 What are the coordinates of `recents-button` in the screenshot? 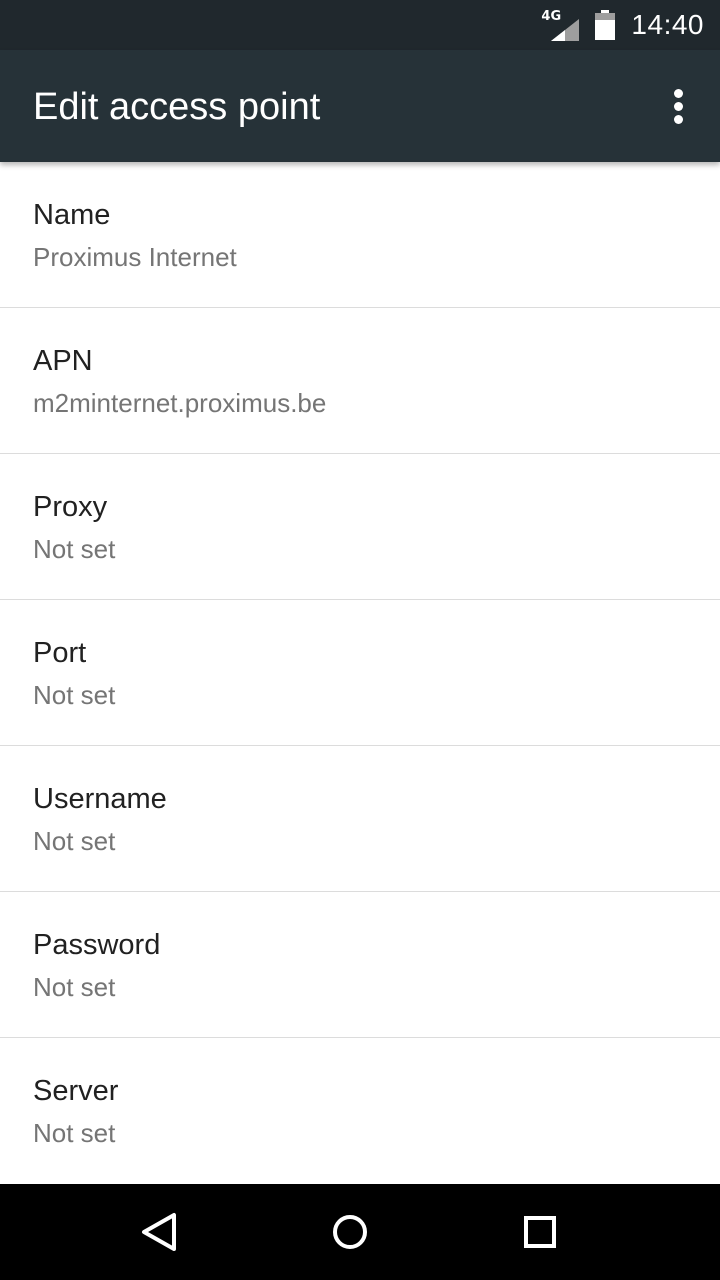 It's located at (540, 1232).